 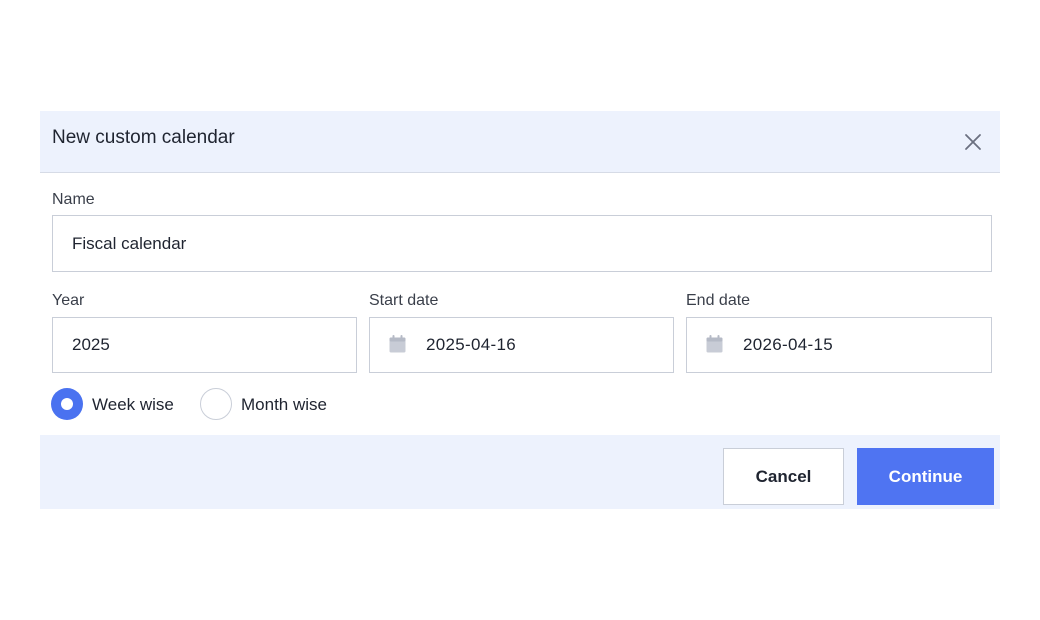 I want to click on start-date-label: Start date, so click(x=404, y=300).